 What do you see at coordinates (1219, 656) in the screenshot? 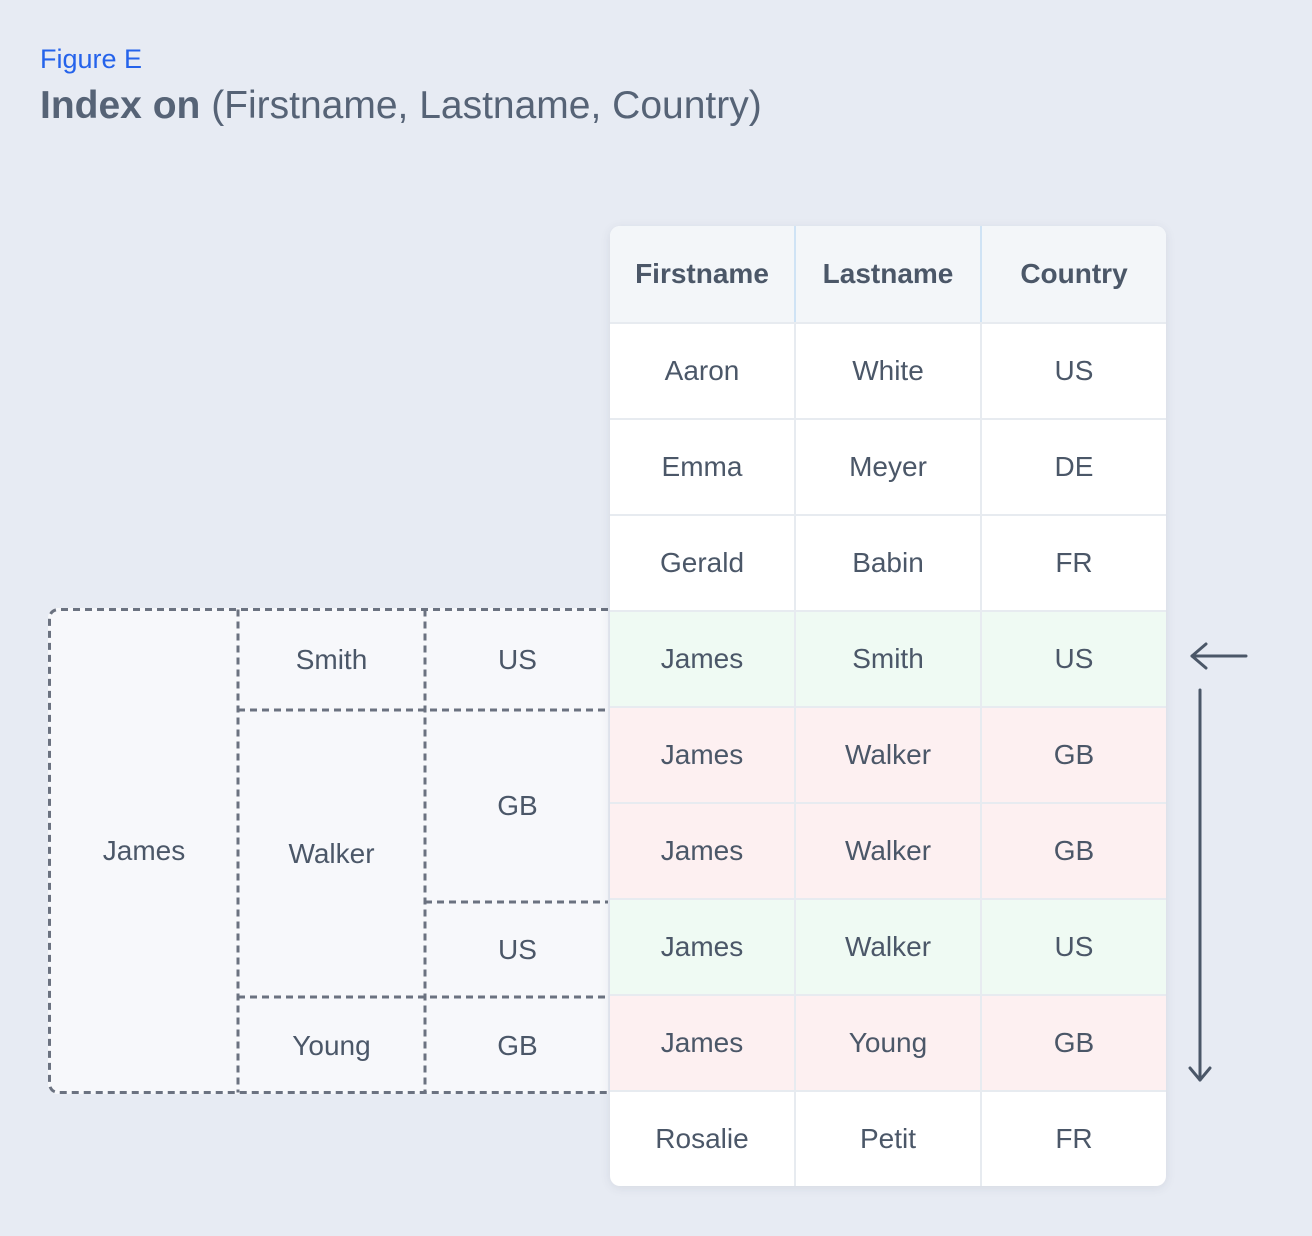
I see `arrow-left-icon` at bounding box center [1219, 656].